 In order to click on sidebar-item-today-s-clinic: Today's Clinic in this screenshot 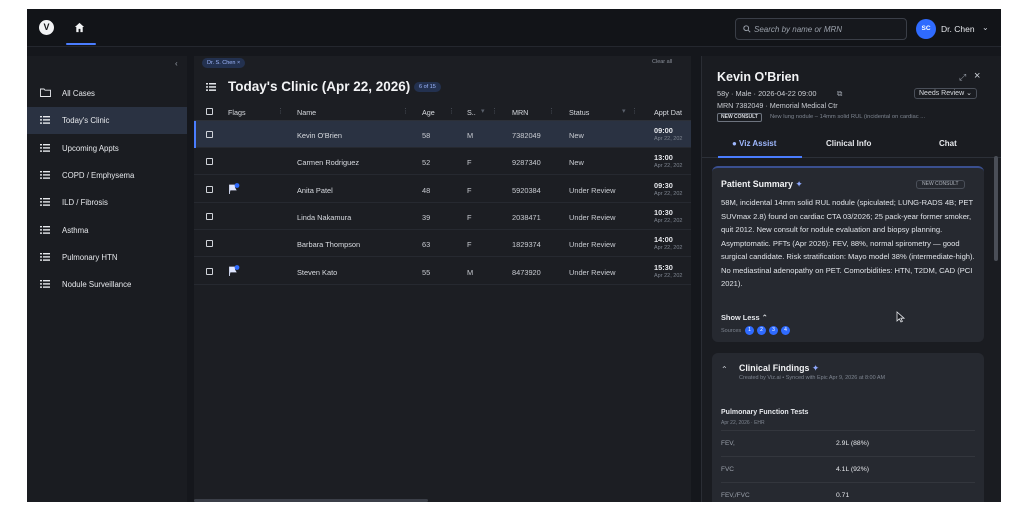, I will do `click(107, 121)`.